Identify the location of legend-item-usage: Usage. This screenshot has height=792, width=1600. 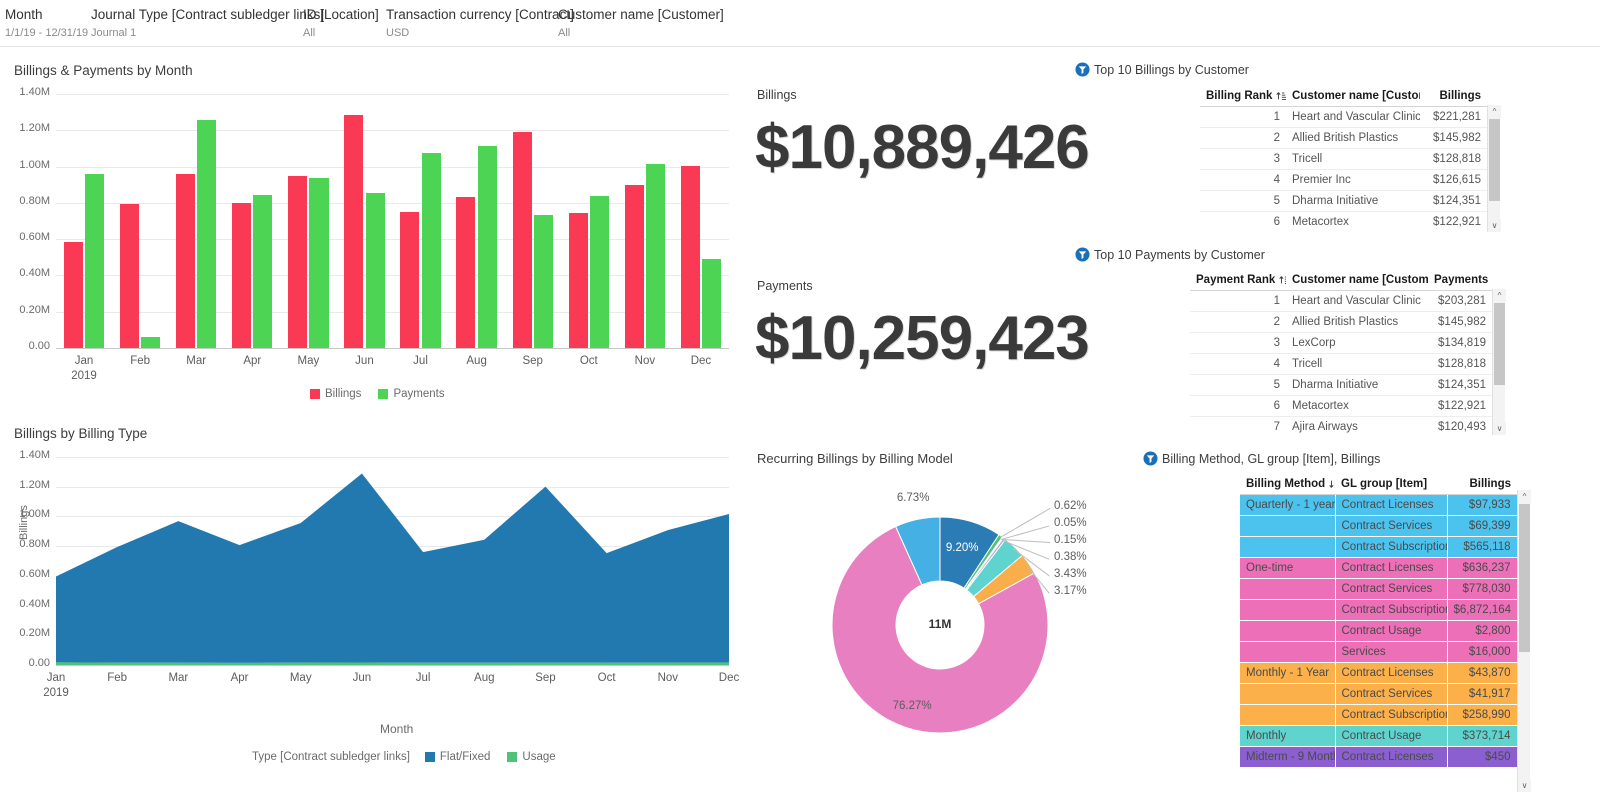
(531, 757).